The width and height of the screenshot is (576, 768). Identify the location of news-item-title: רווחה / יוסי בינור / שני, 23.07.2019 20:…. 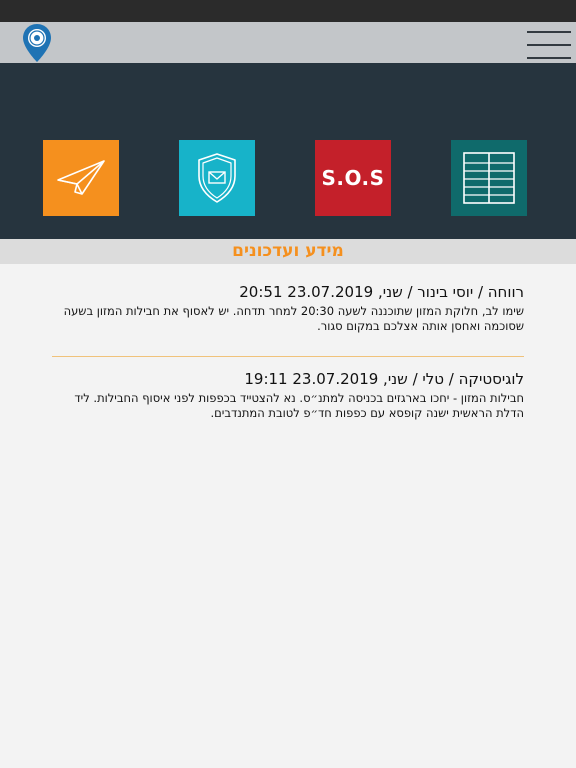
(381, 292).